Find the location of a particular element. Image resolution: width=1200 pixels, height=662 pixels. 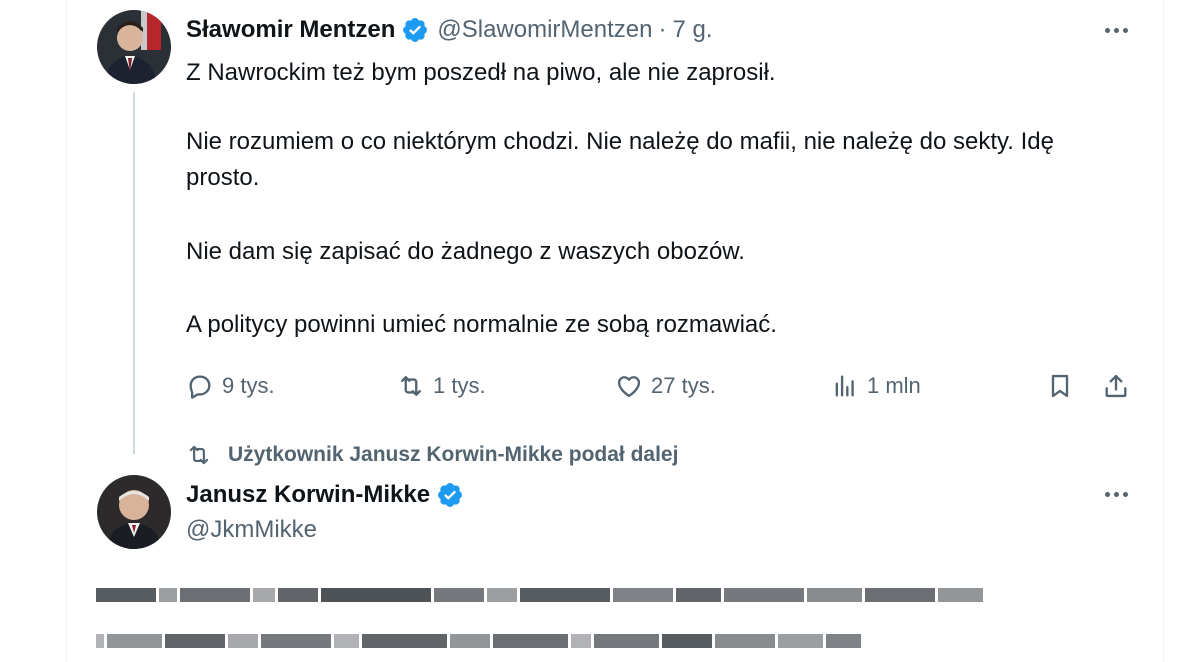

retweet-button: 1 tys. is located at coordinates (441, 386).